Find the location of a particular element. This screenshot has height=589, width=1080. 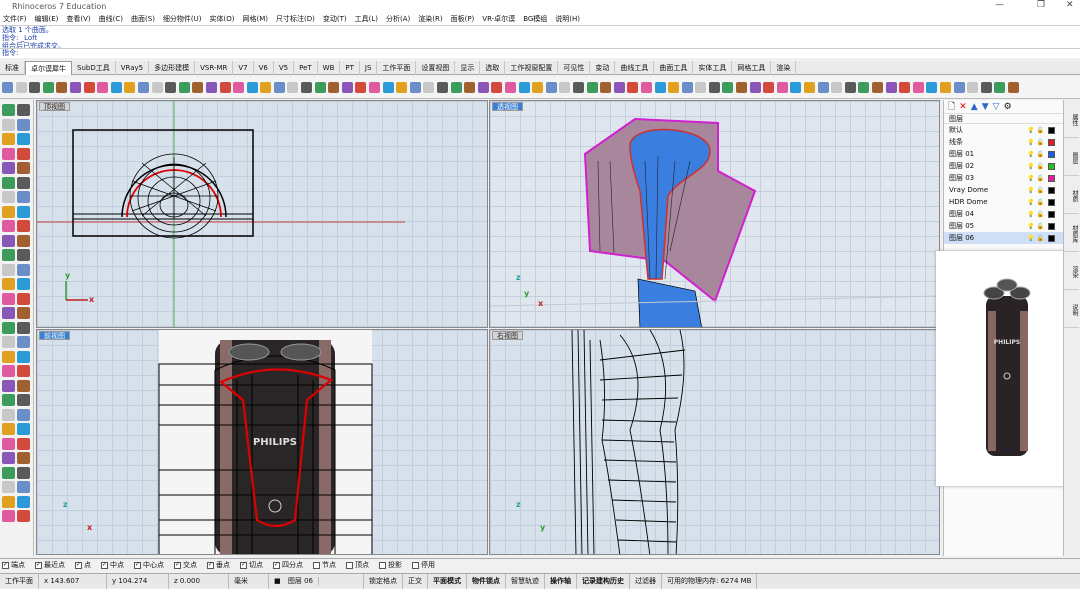

new-layer-icon: 🗋 is located at coordinates (951, 107).